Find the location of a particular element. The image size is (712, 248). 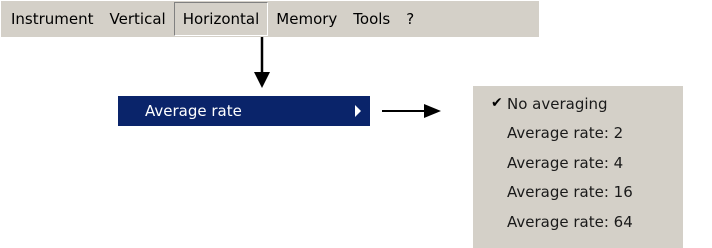

submenu-arrow-icon is located at coordinates (358, 111).